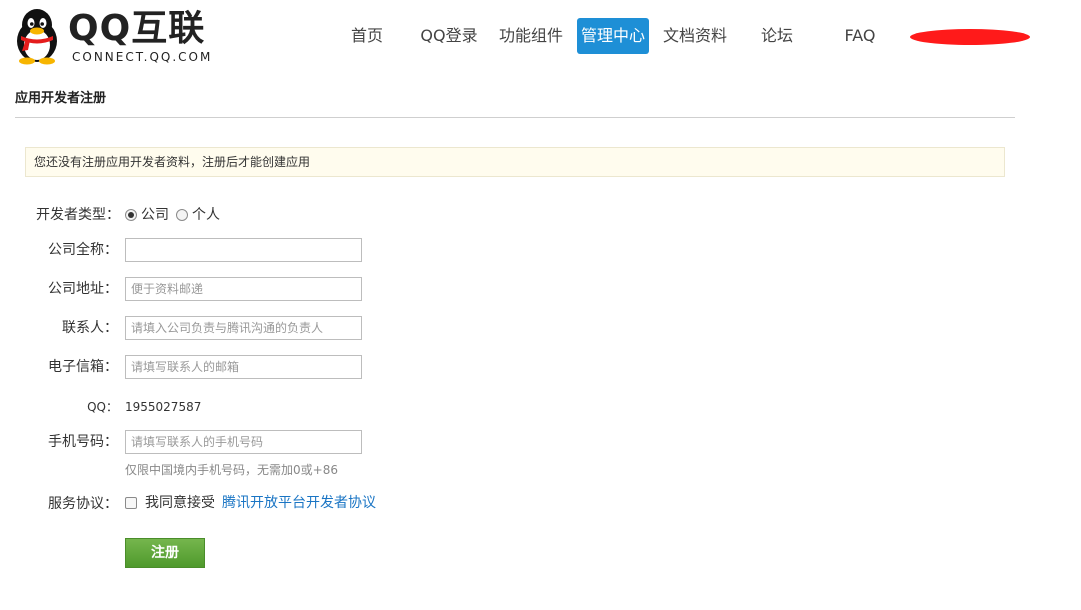  What do you see at coordinates (243, 442) in the screenshot?
I see `phone-input` at bounding box center [243, 442].